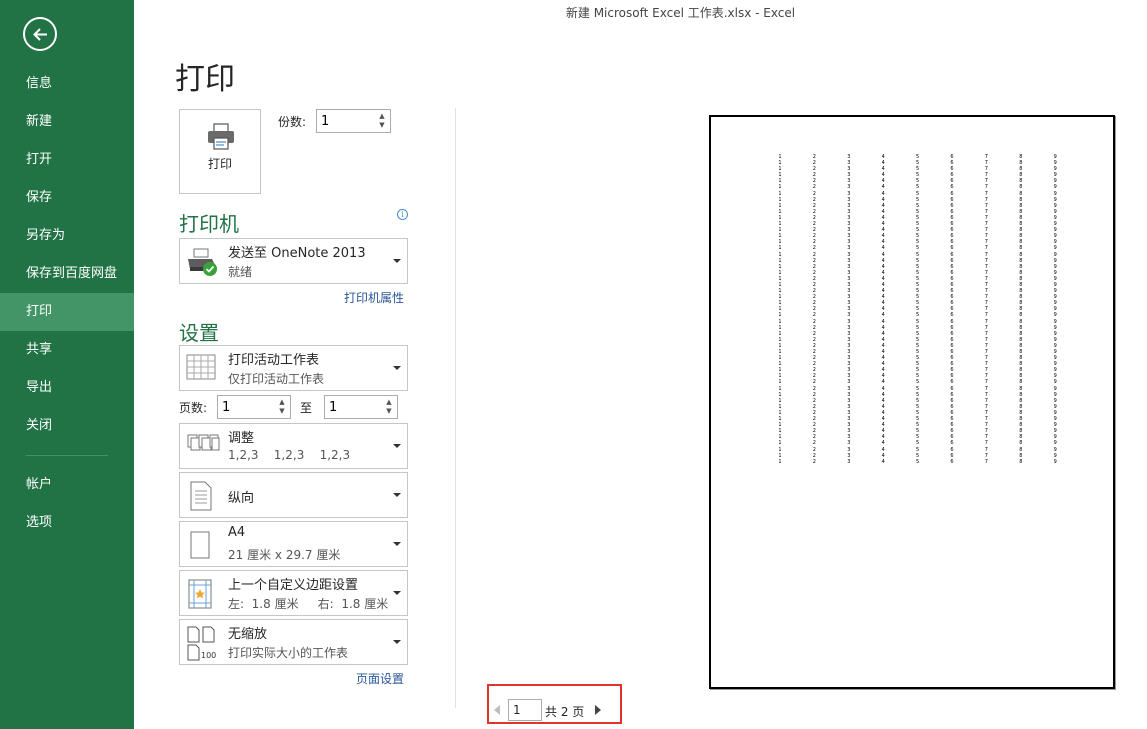  What do you see at coordinates (246, 407) in the screenshot?
I see `pages-from-input` at bounding box center [246, 407].